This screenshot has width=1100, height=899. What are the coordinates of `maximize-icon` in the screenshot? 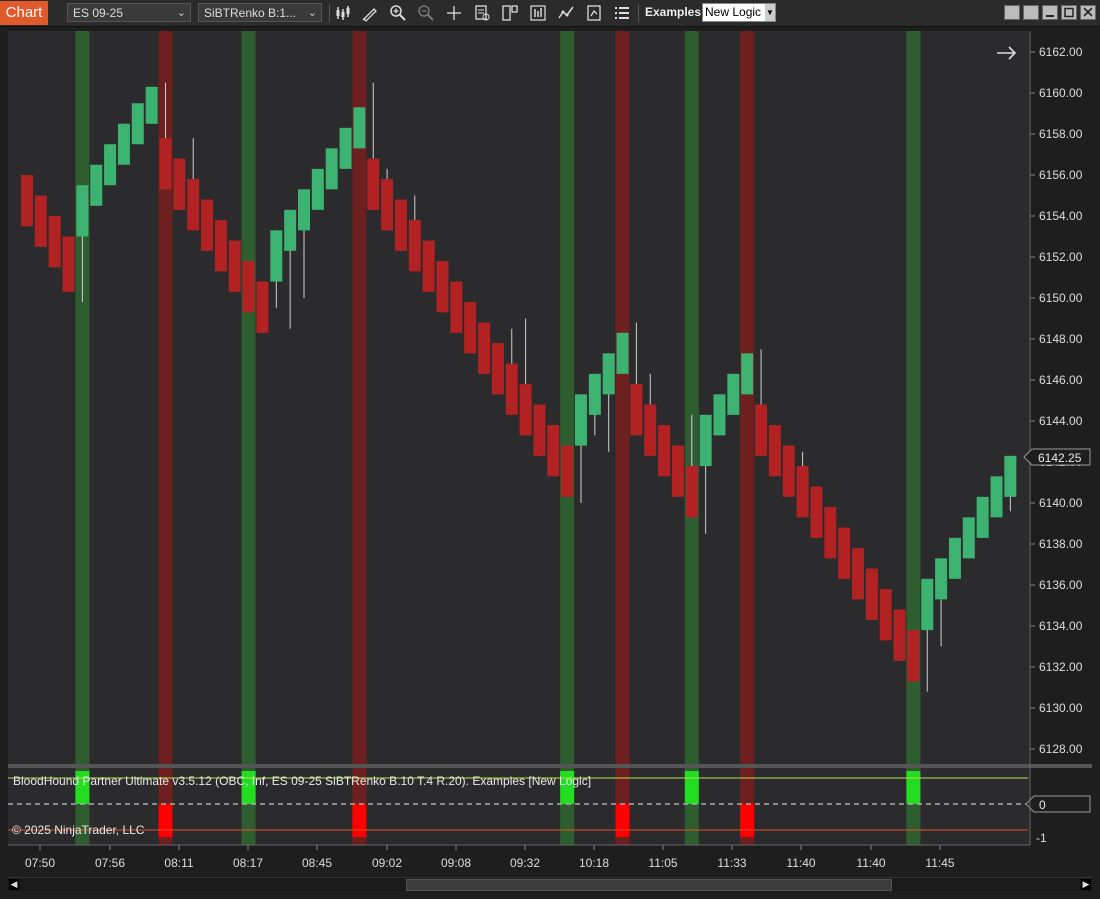 It's located at (1069, 12).